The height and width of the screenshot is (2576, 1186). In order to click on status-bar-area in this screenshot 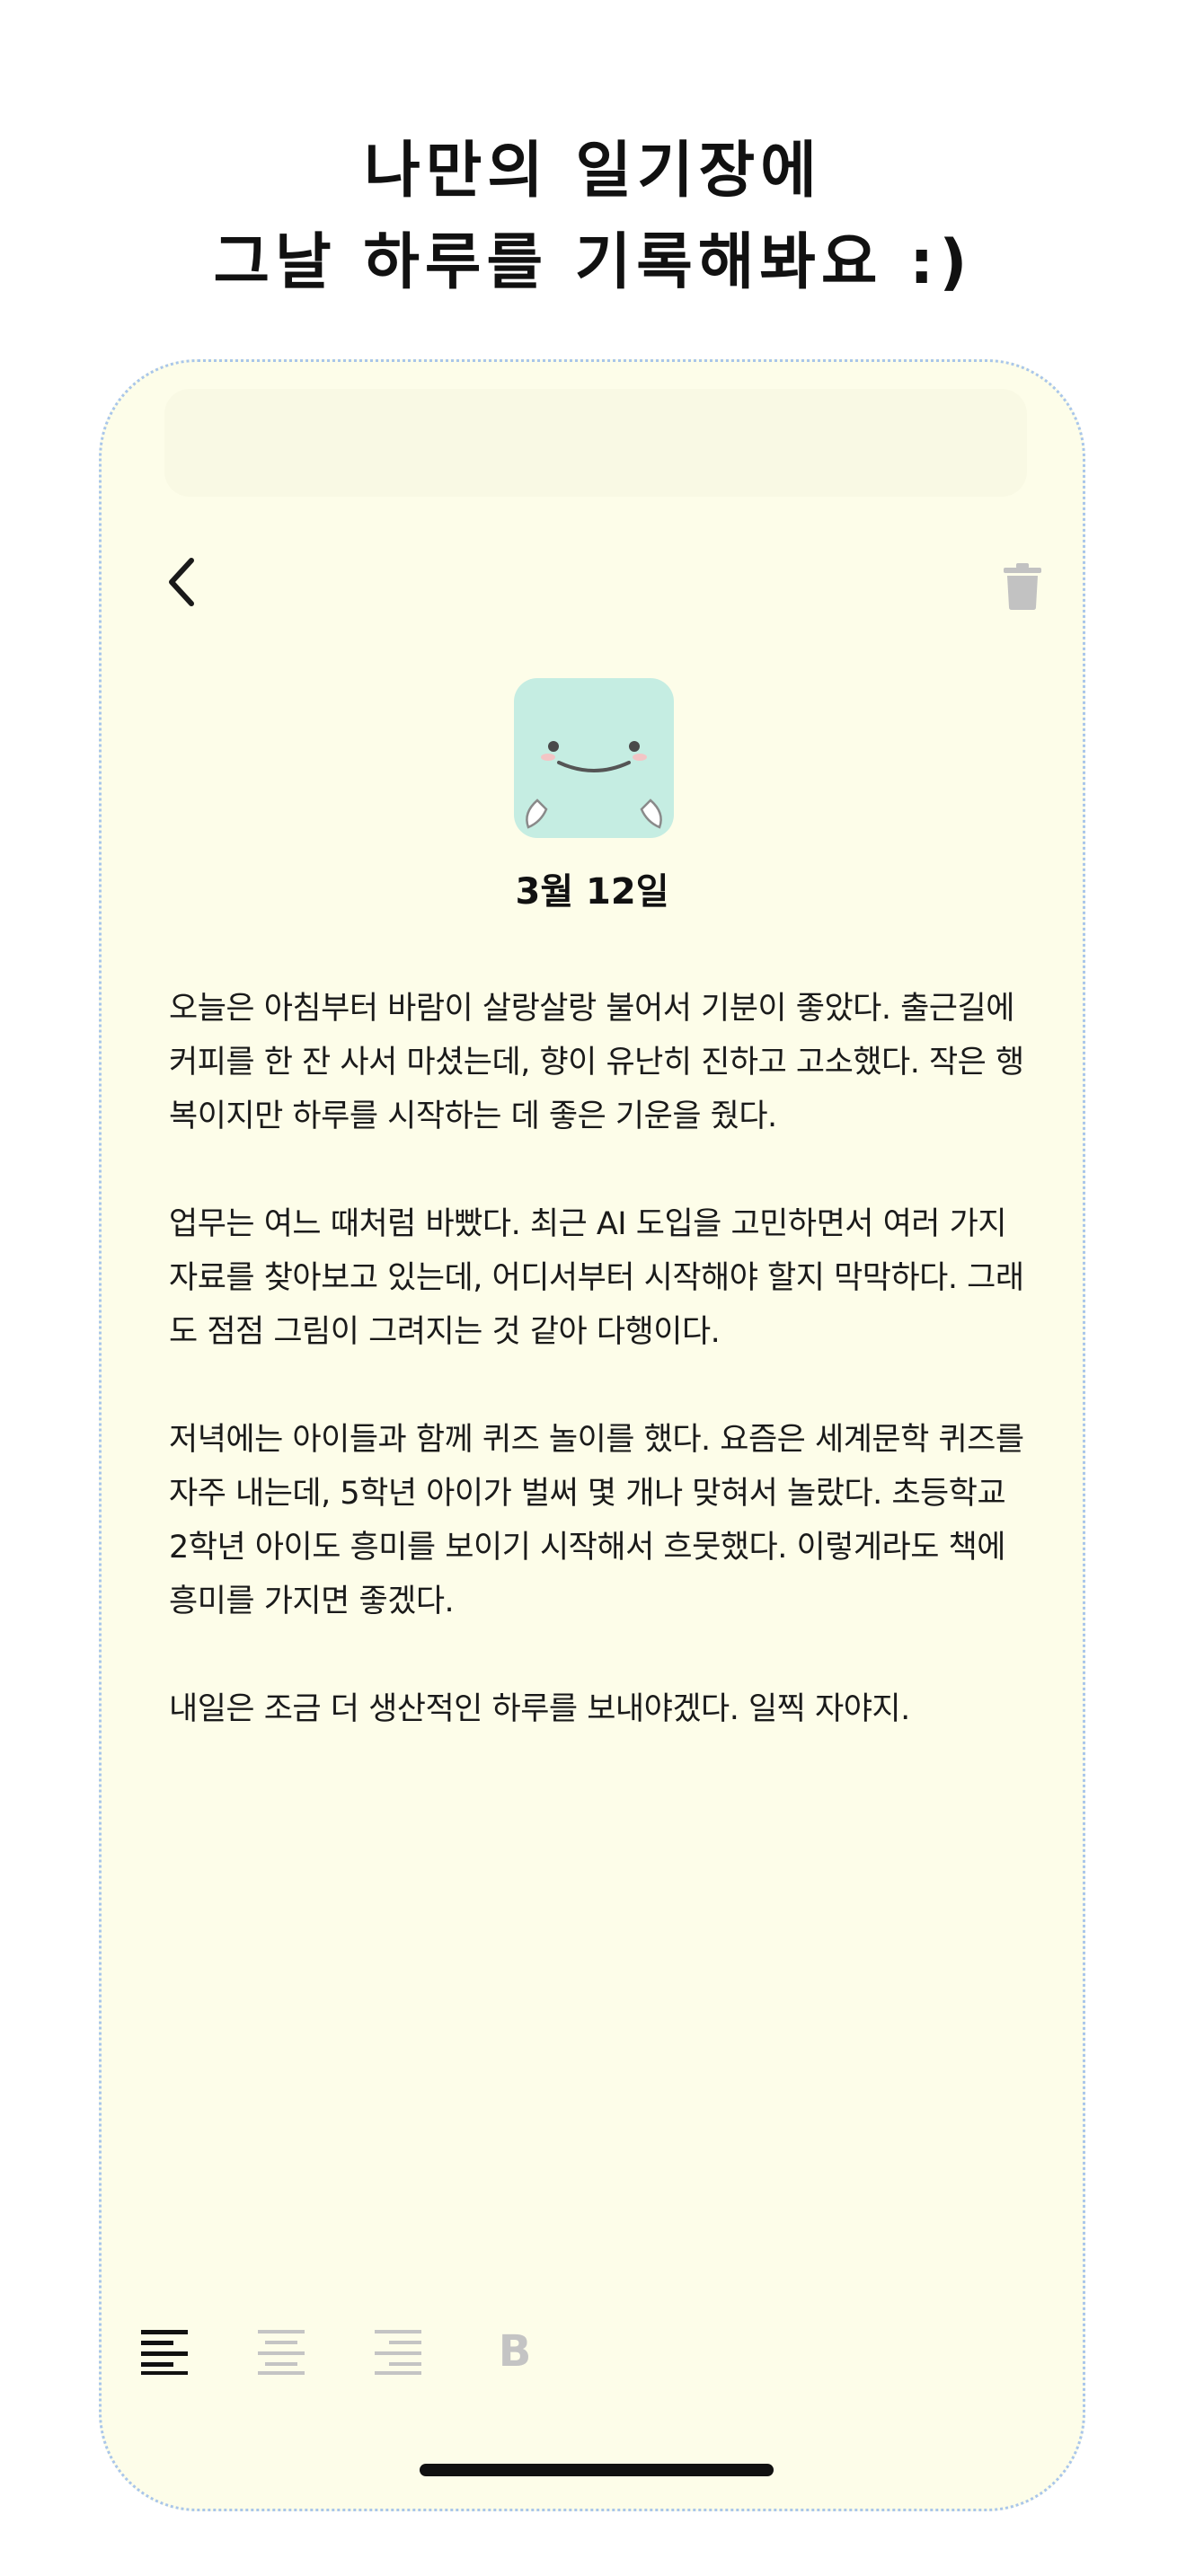, I will do `click(595, 443)`.